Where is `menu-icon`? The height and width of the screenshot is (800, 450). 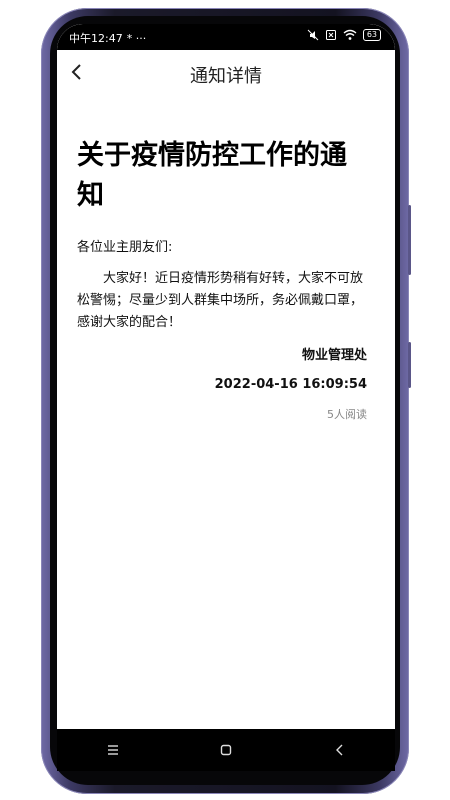 menu-icon is located at coordinates (113, 750).